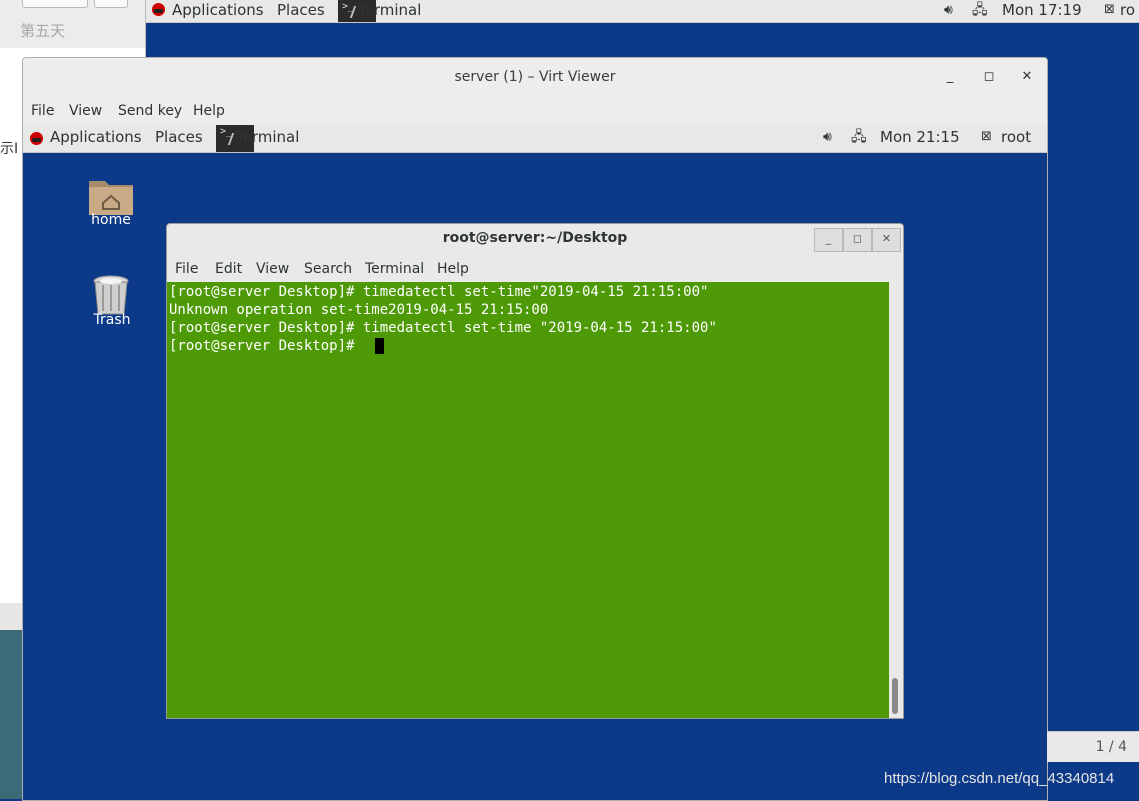 This screenshot has width=1139, height=801. I want to click on document-text-fragment: 示Ⅰ, so click(9, 149).